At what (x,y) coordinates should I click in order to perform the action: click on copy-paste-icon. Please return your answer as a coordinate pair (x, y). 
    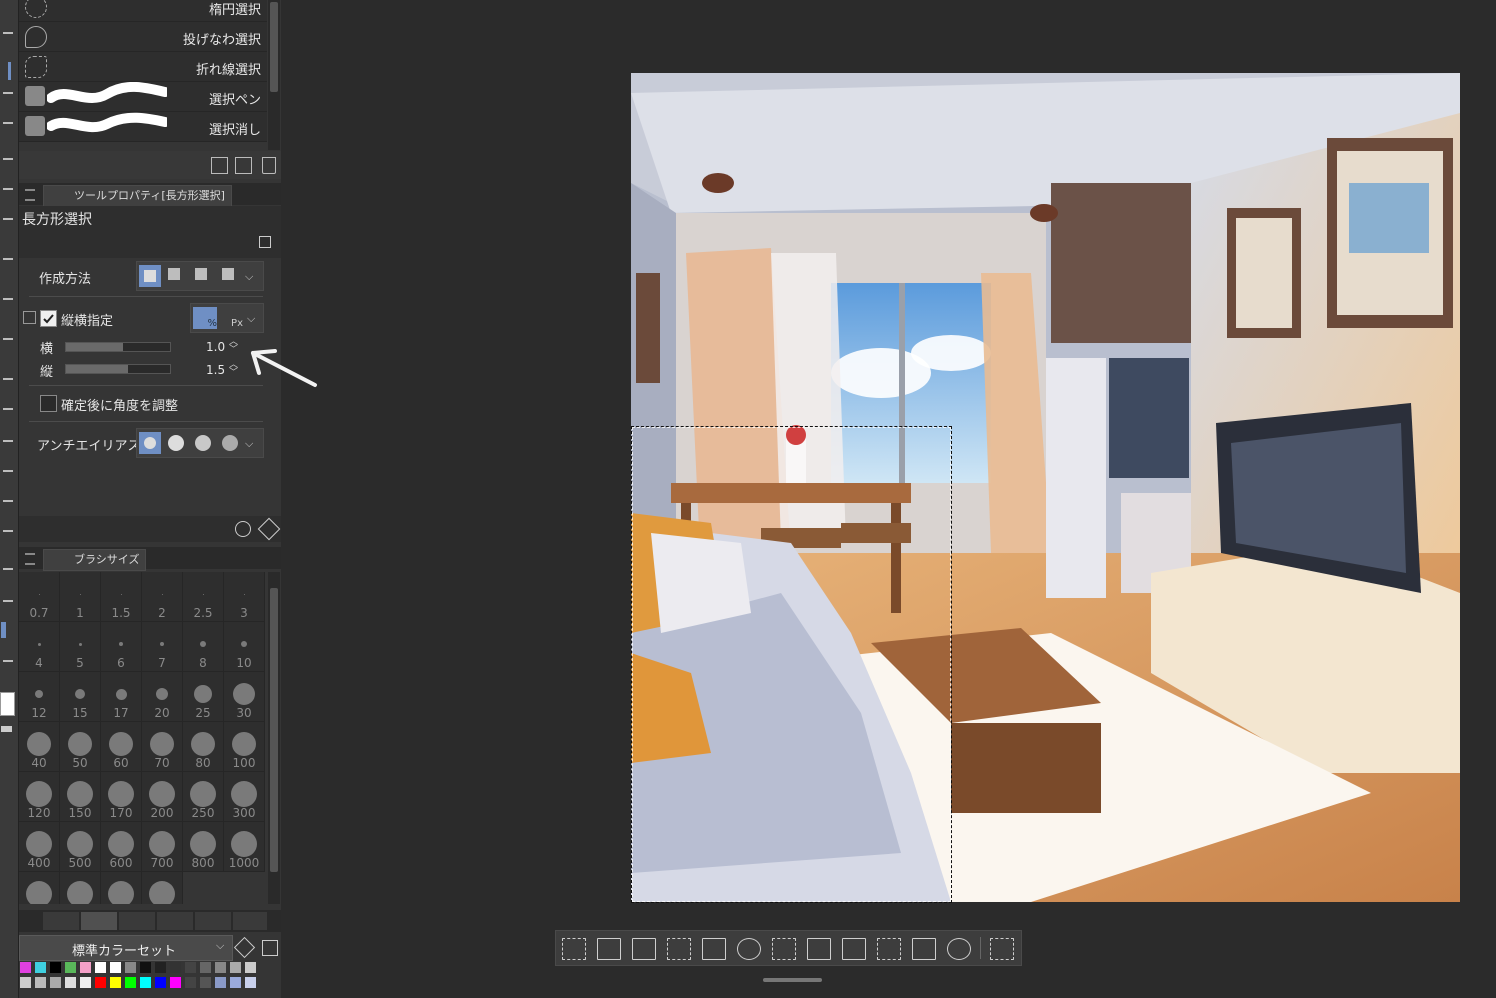
    Looking at the image, I should click on (854, 949).